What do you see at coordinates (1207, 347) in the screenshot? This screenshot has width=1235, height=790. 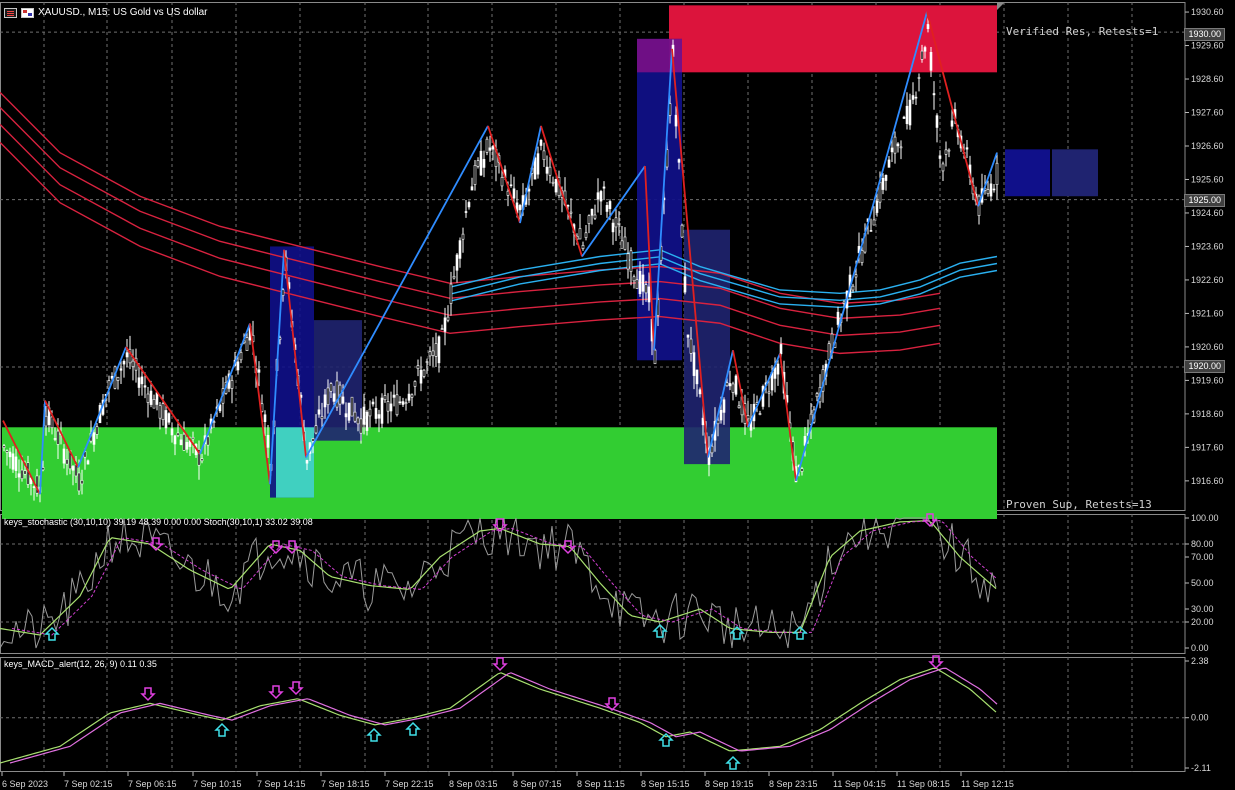 I see `price-tick-label: 1920.60` at bounding box center [1207, 347].